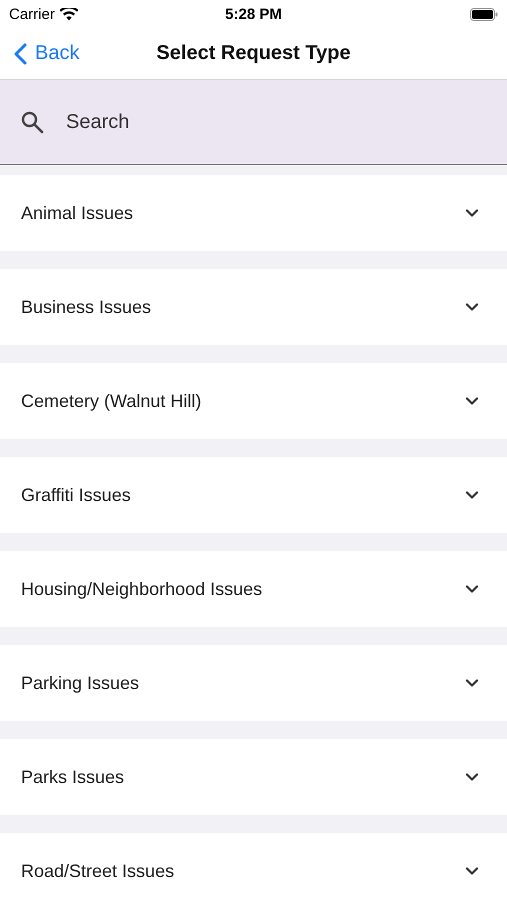  I want to click on search-icon, so click(32, 122).